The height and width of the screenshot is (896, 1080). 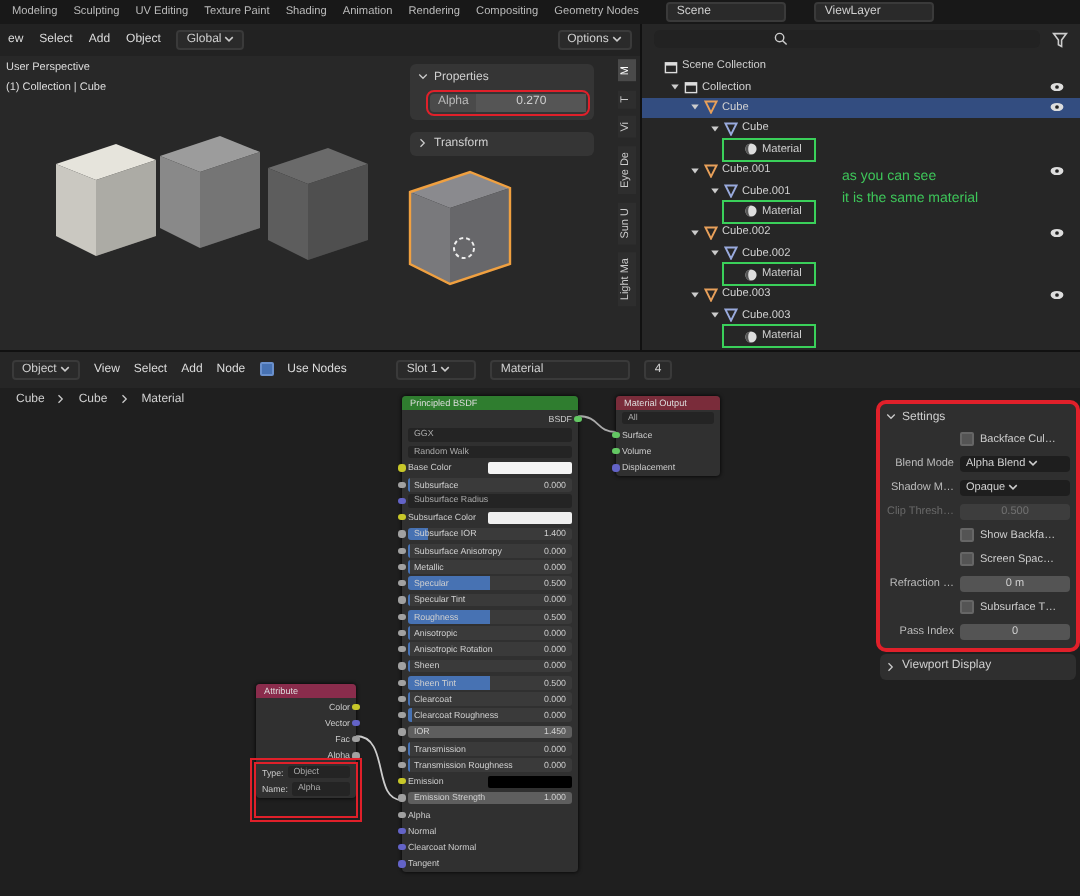 What do you see at coordinates (490, 634) in the screenshot?
I see `node-body` at bounding box center [490, 634].